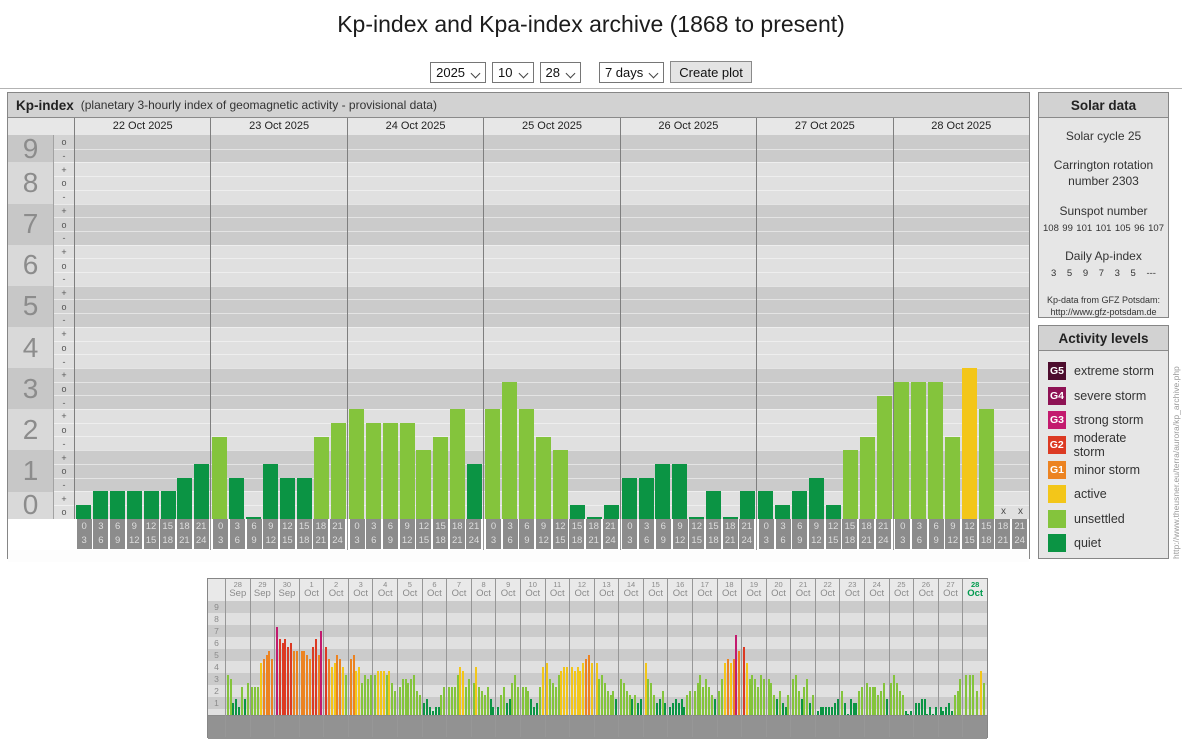  I want to click on activity-level-label: moderate storm, so click(1100, 445).